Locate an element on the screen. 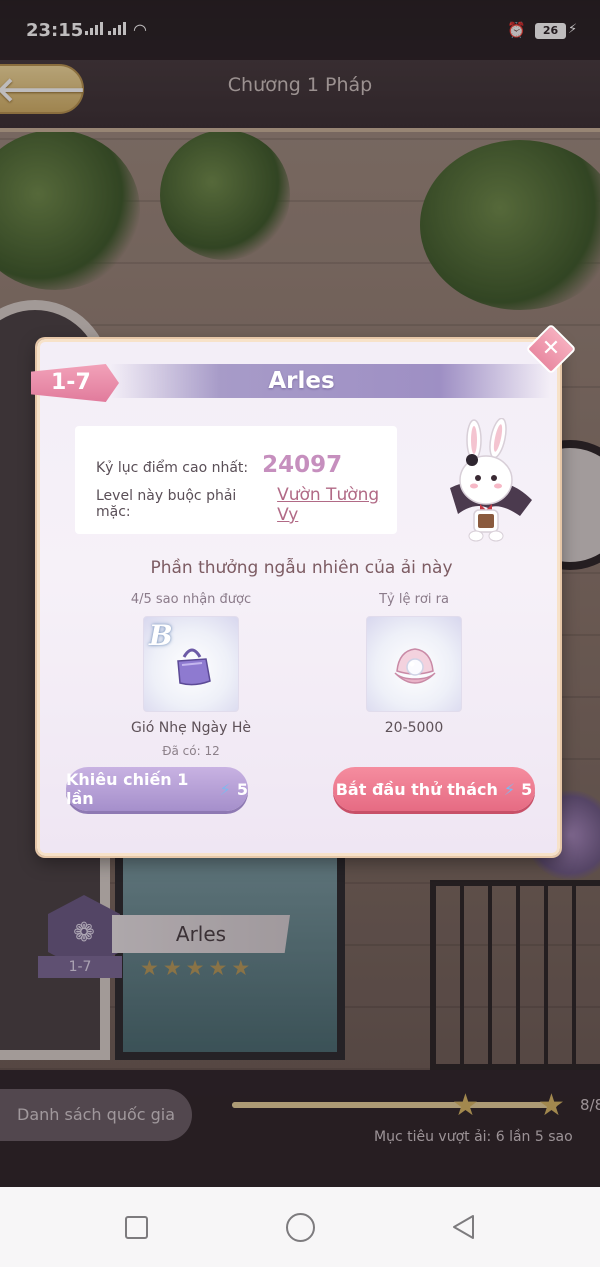 The width and height of the screenshot is (600, 1267). challenge-once-button: Khiêu chiến 1 lần ⚡ 5 is located at coordinates (157, 789).